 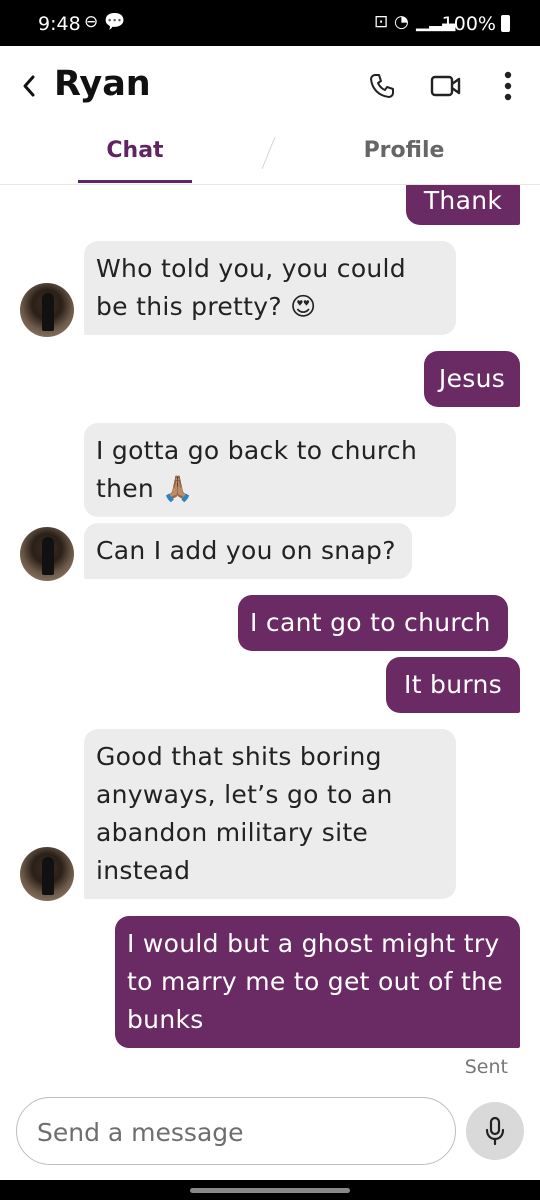 I want to click on video-icon, so click(x=446, y=86).